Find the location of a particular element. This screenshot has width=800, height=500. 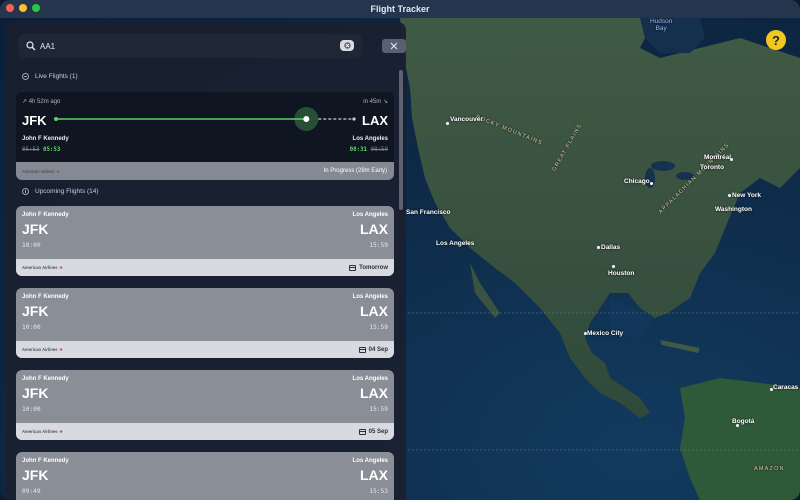

upcoming-flight-footer: American Airlines ✈ Tomorrow is located at coordinates (205, 267).